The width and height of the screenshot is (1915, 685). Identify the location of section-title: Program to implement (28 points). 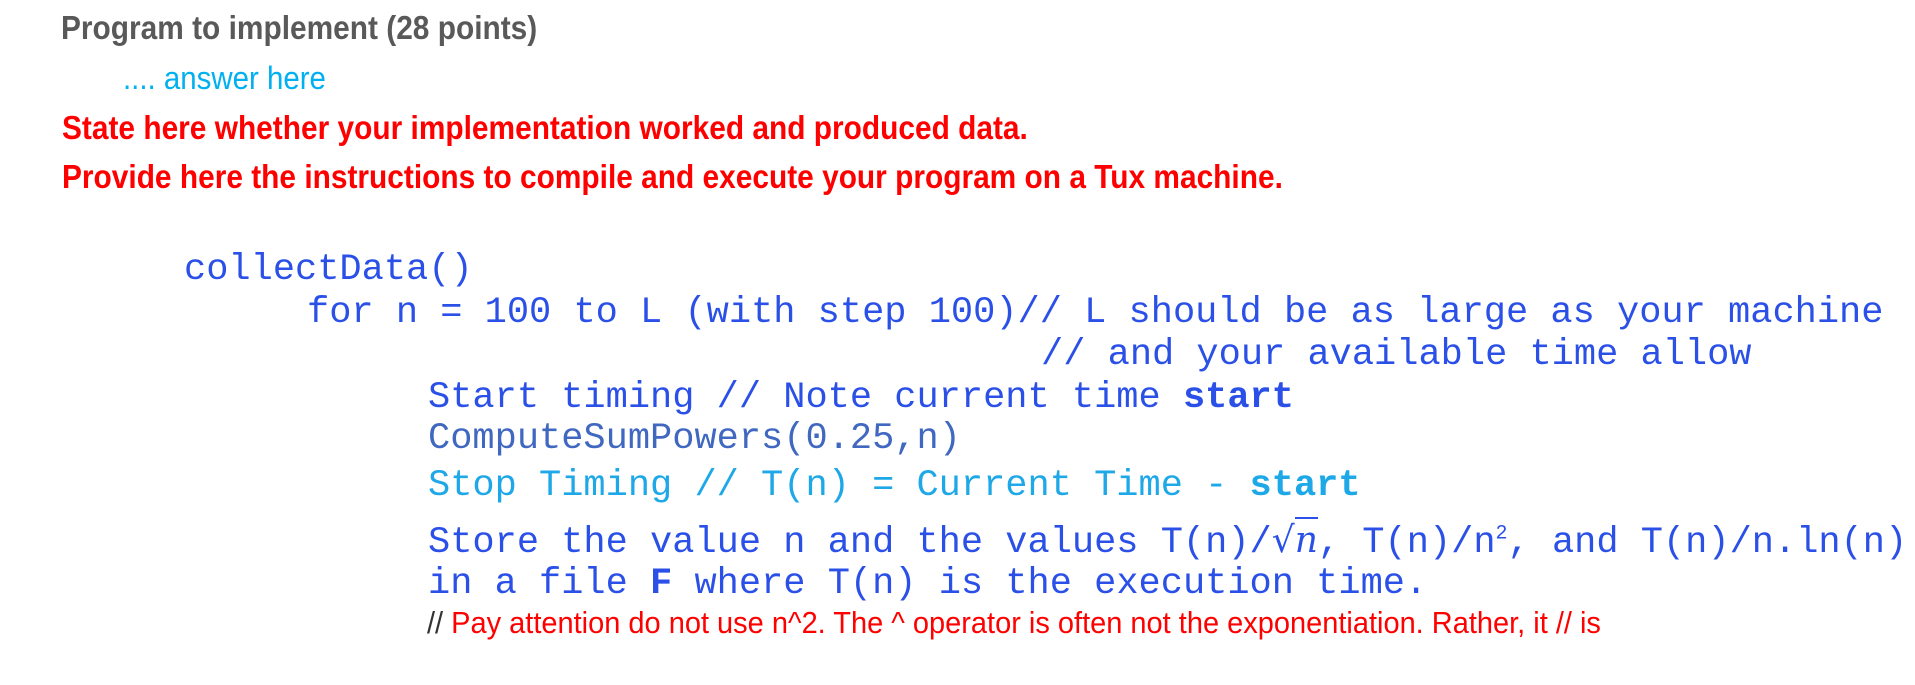
(299, 27).